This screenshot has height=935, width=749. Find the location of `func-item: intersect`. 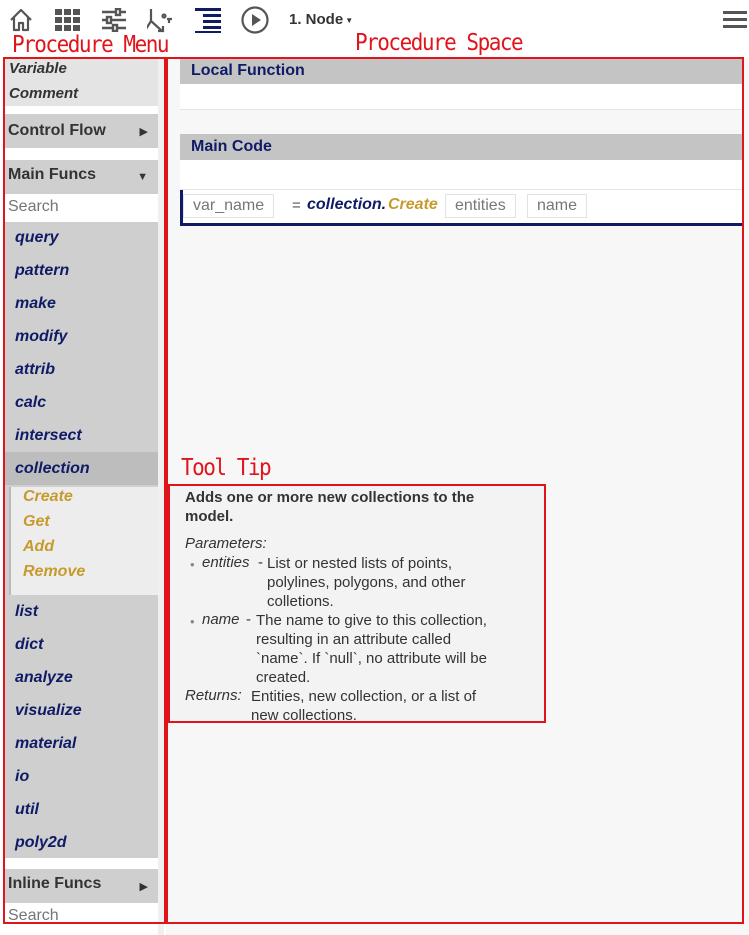

func-item: intersect is located at coordinates (48, 436).